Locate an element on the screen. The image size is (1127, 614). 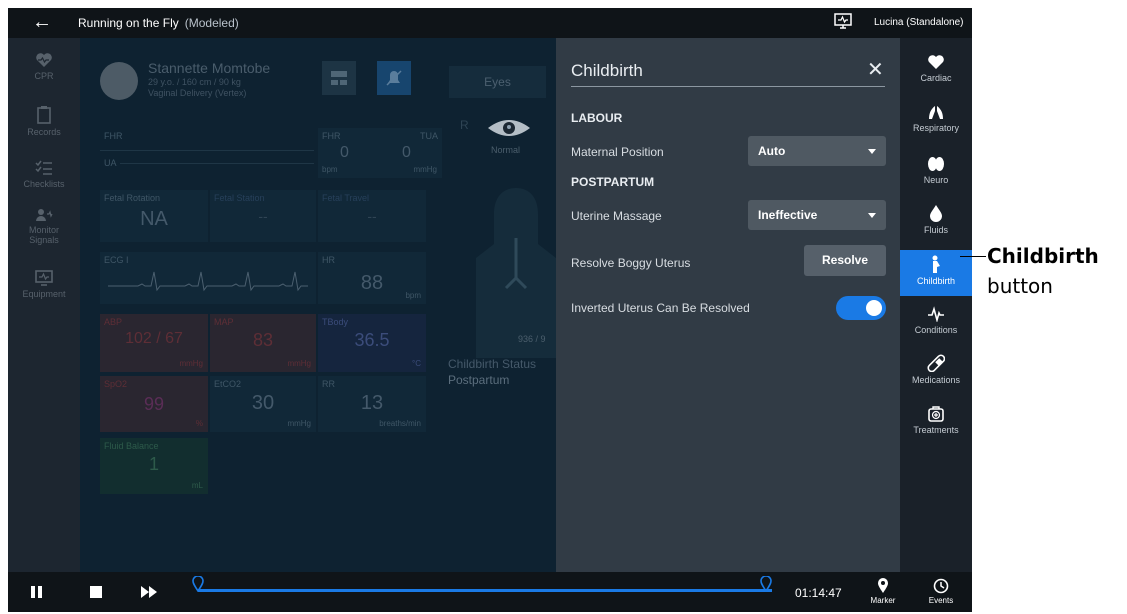
fetal-travel-tile: Fetal Travel -- is located at coordinates (372, 216).